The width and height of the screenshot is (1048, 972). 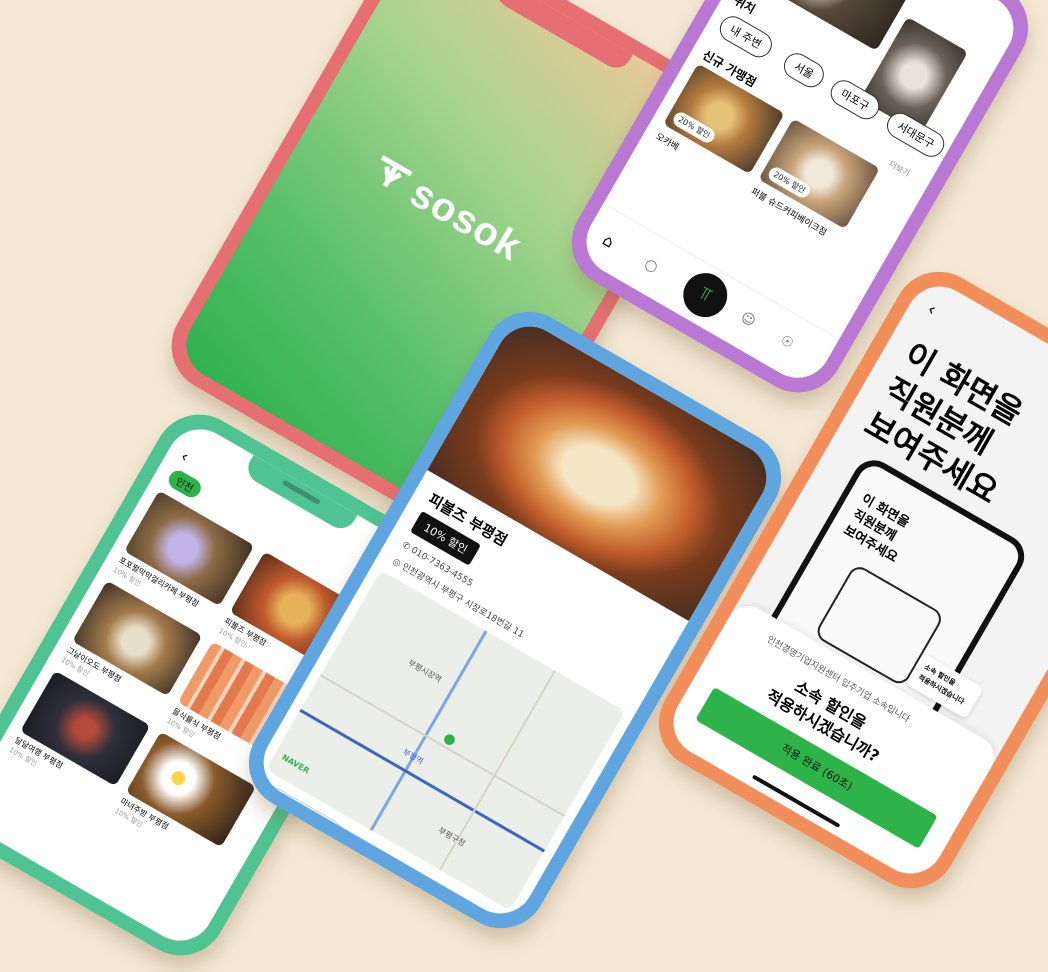 What do you see at coordinates (705, 295) in the screenshot?
I see `sosok-logo-icon: ⫪` at bounding box center [705, 295].